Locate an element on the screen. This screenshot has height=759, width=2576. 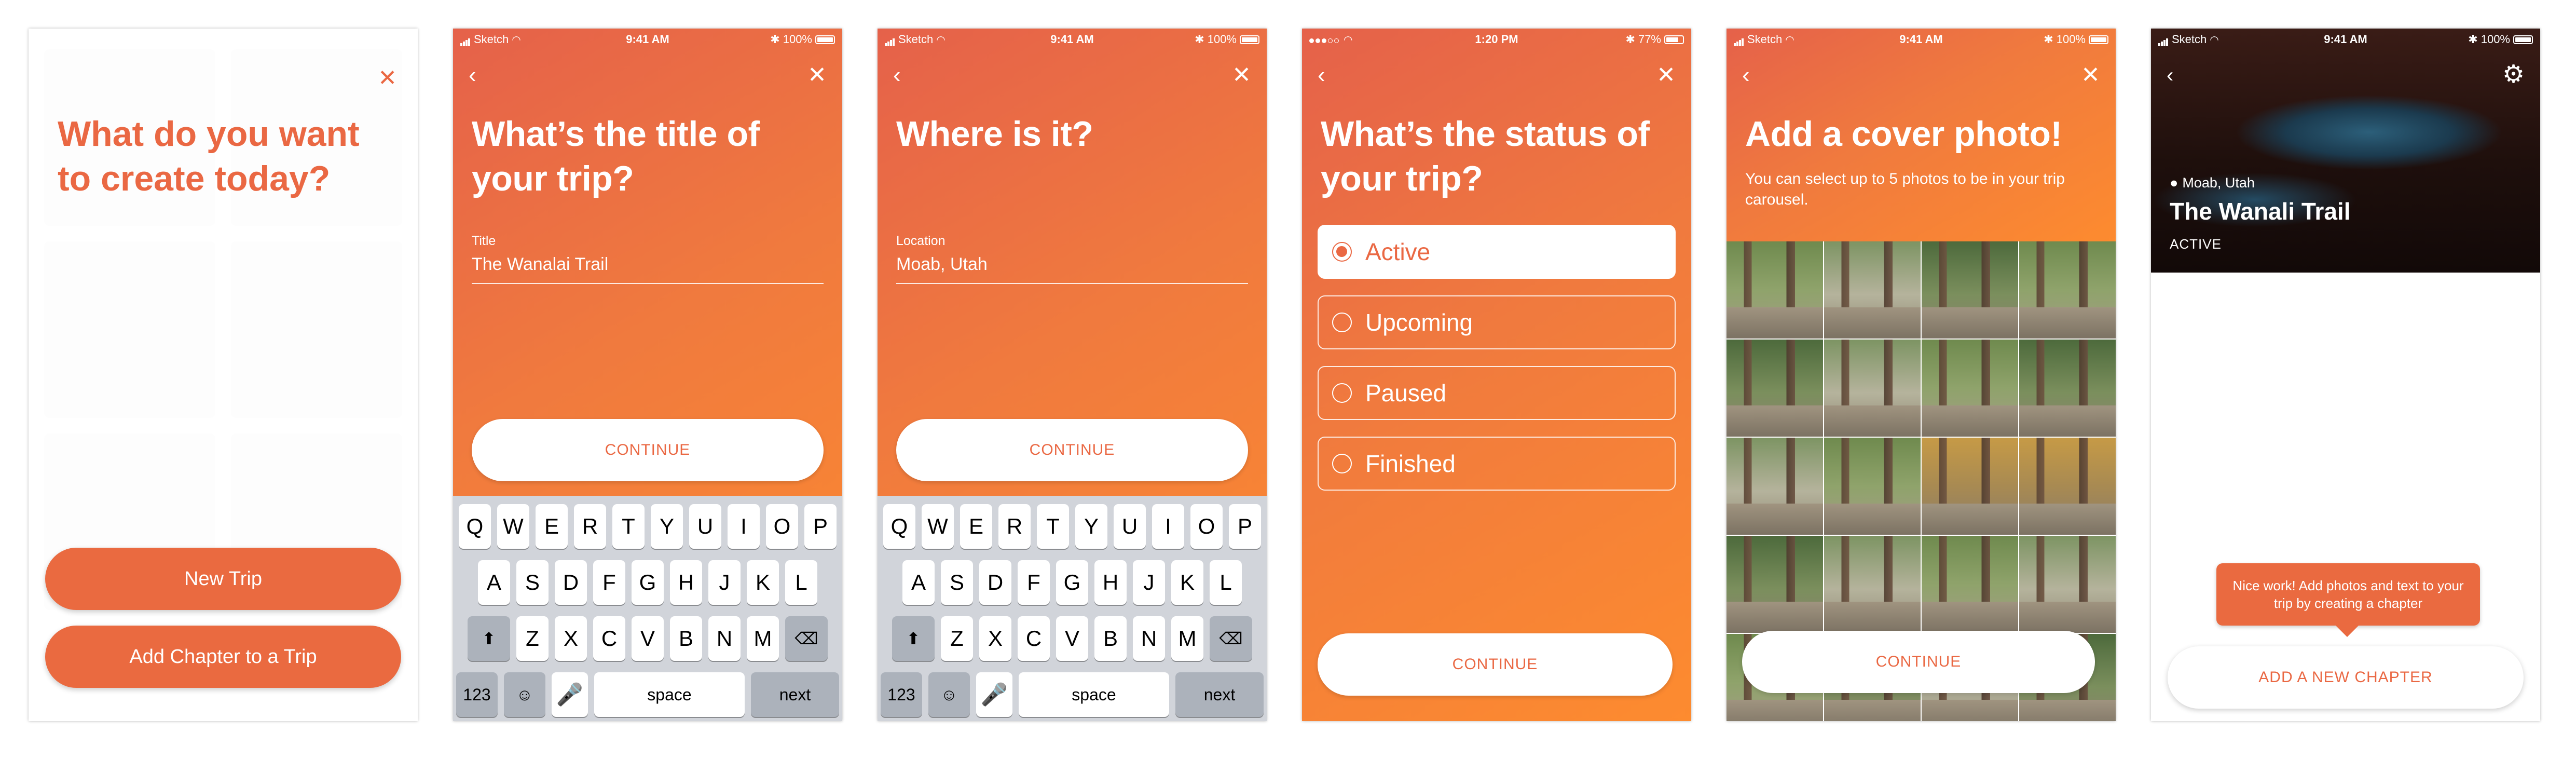
add-chapter-button: ADD A NEW CHAPTER is located at coordinates (2346, 677).